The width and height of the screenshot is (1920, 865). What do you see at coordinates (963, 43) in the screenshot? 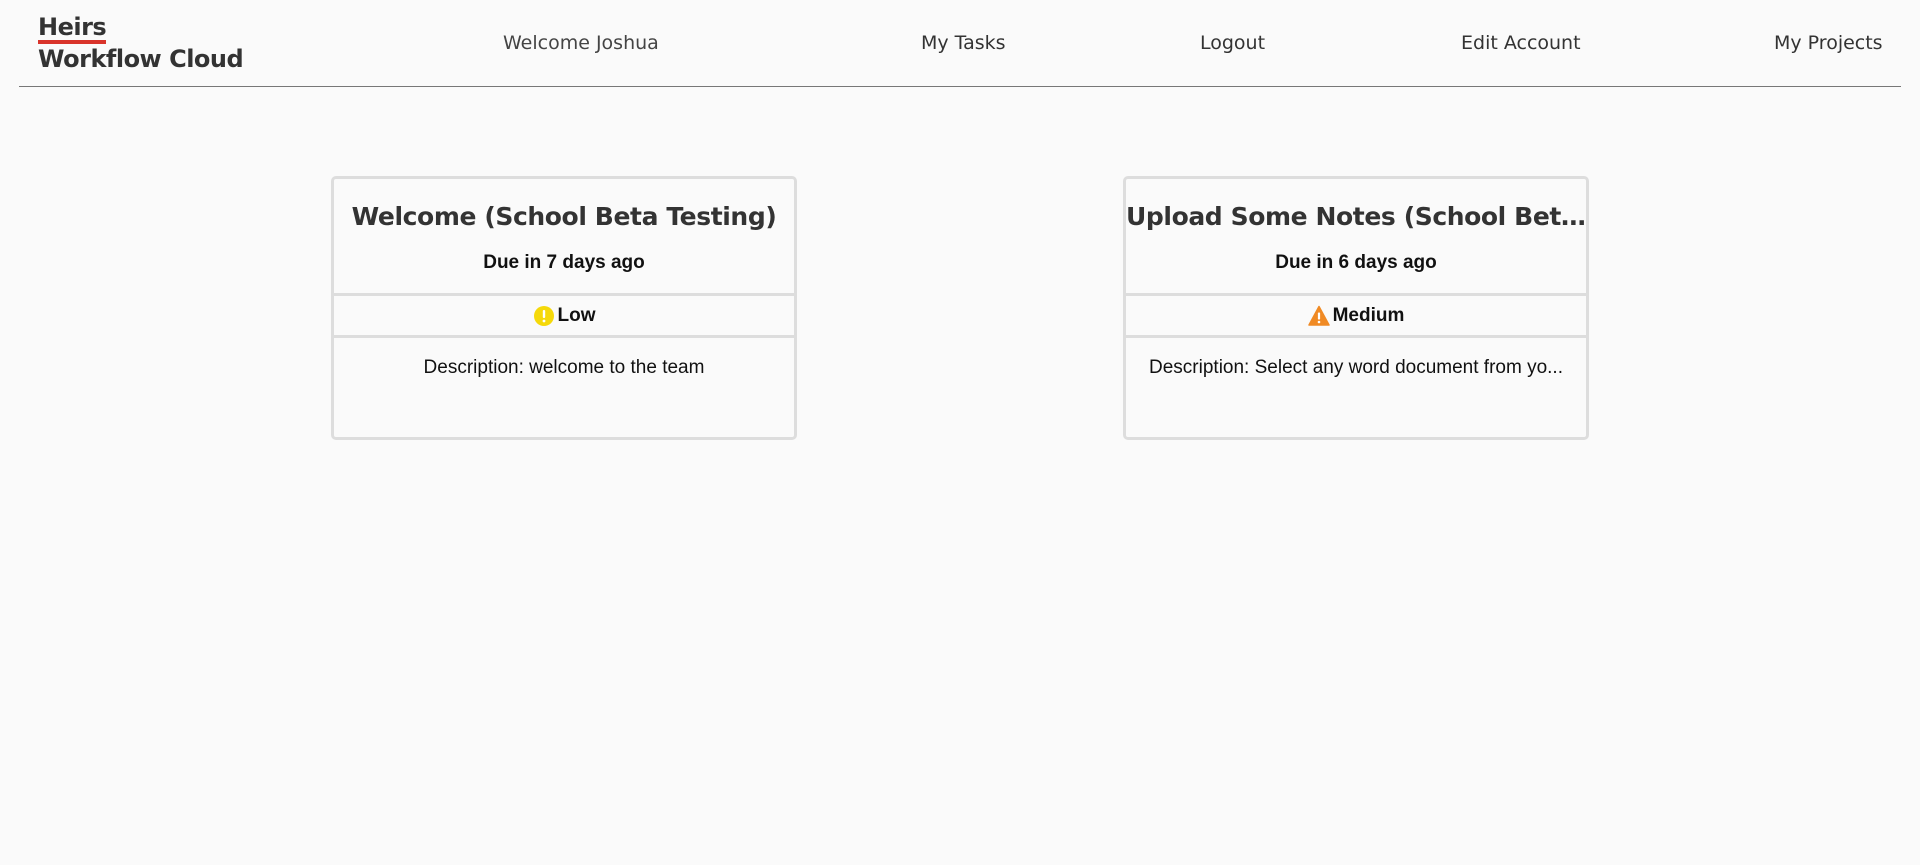
I see `nav-my-tasks-link: My Tasks` at bounding box center [963, 43].